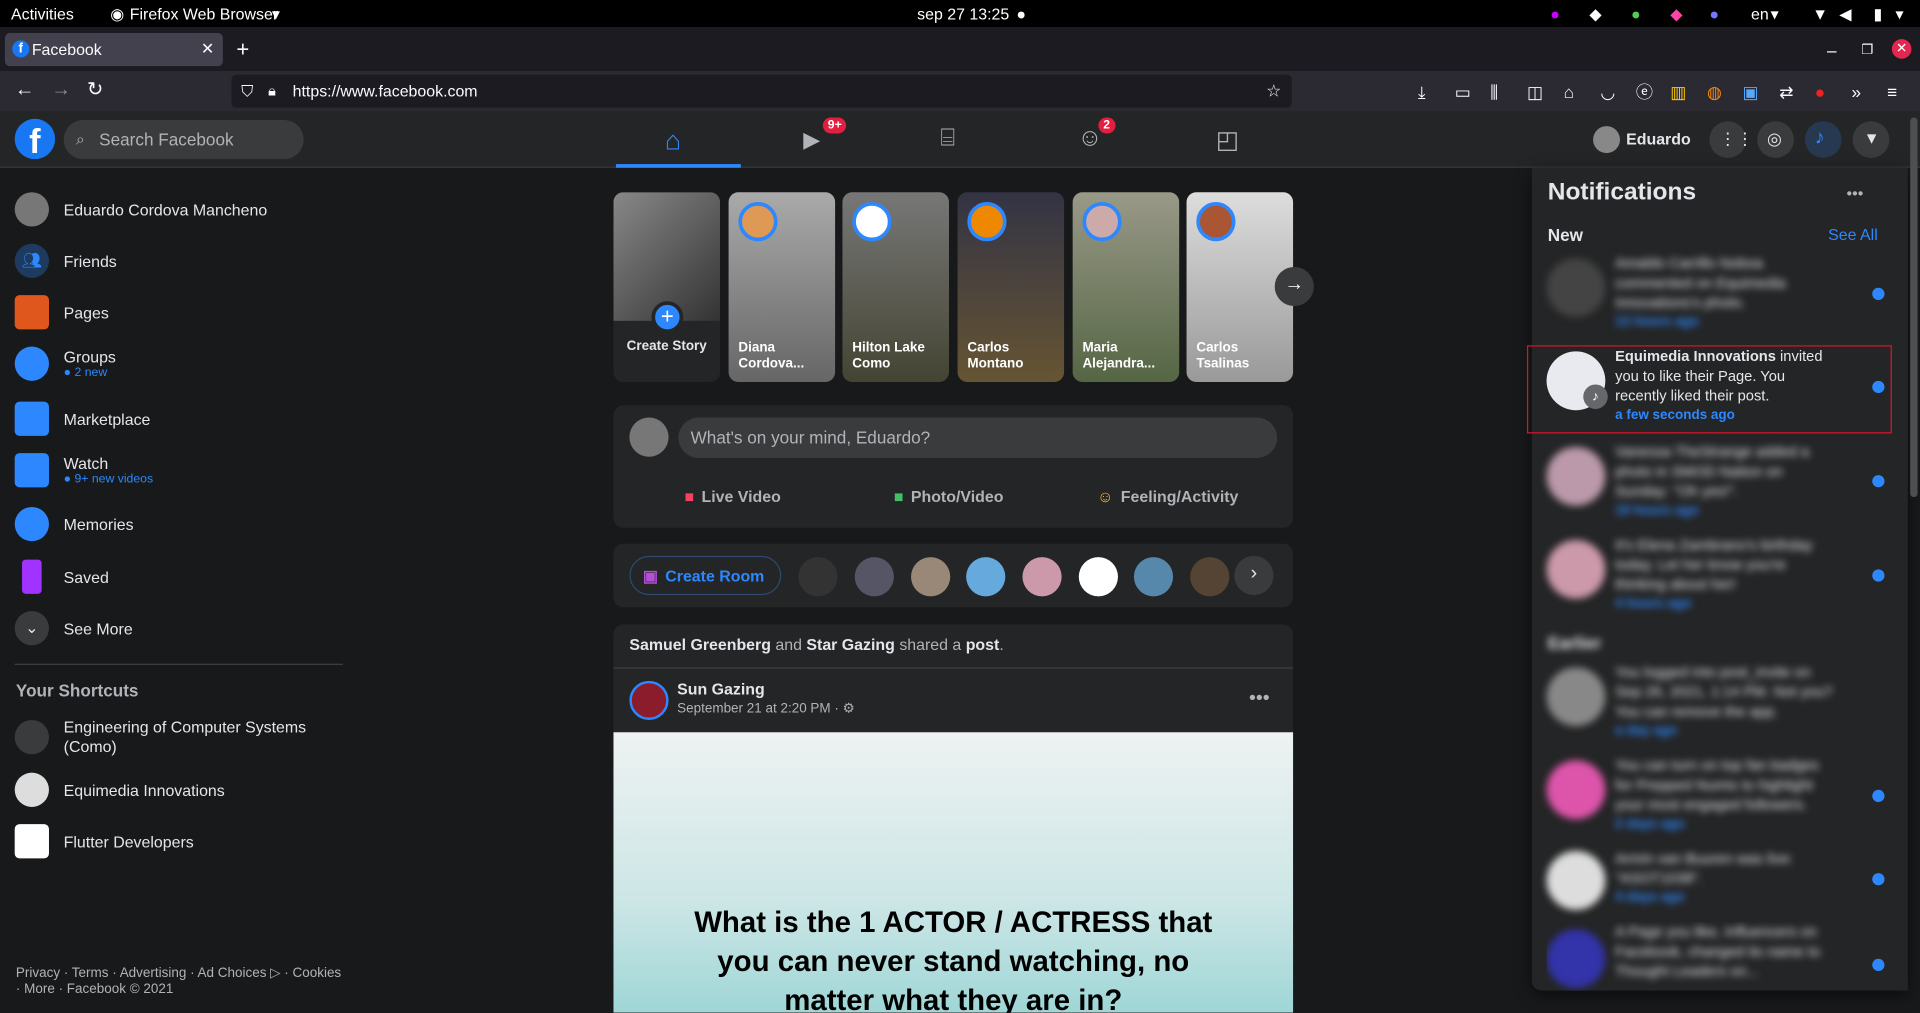 The width and height of the screenshot is (1920, 1013). I want to click on tray-app-icon: ●, so click(1555, 14).